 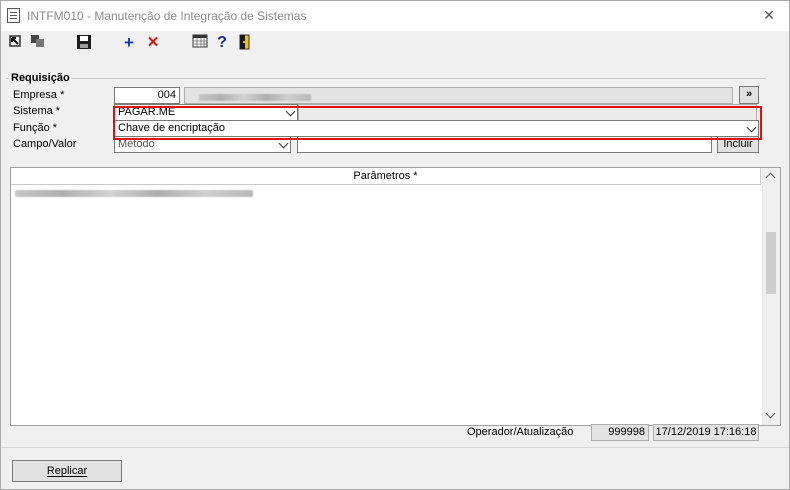 What do you see at coordinates (395, 43) in the screenshot?
I see `toolbar: + ✕ ?` at bounding box center [395, 43].